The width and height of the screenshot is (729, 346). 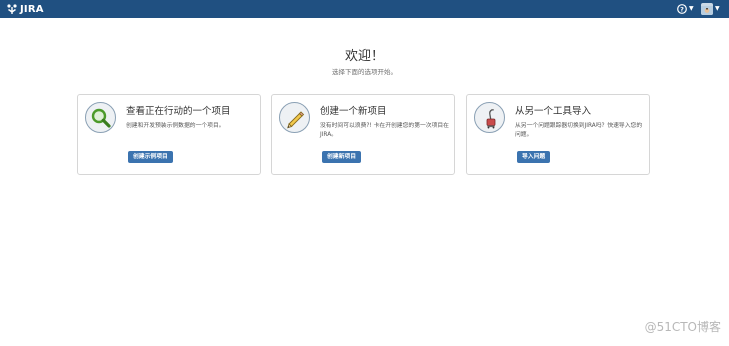 I want to click on import-issues-button: 导入问题, so click(x=534, y=157).